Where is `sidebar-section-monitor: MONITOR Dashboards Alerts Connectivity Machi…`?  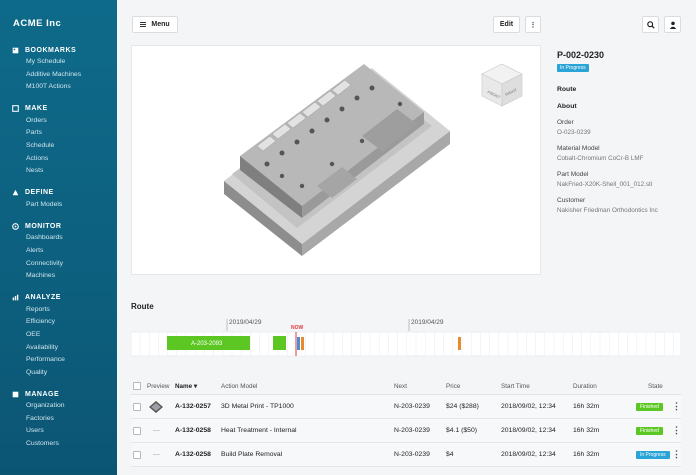
sidebar-section-monitor: MONITOR Dashboards Alerts Connectivity Machi… is located at coordinates (58, 251).